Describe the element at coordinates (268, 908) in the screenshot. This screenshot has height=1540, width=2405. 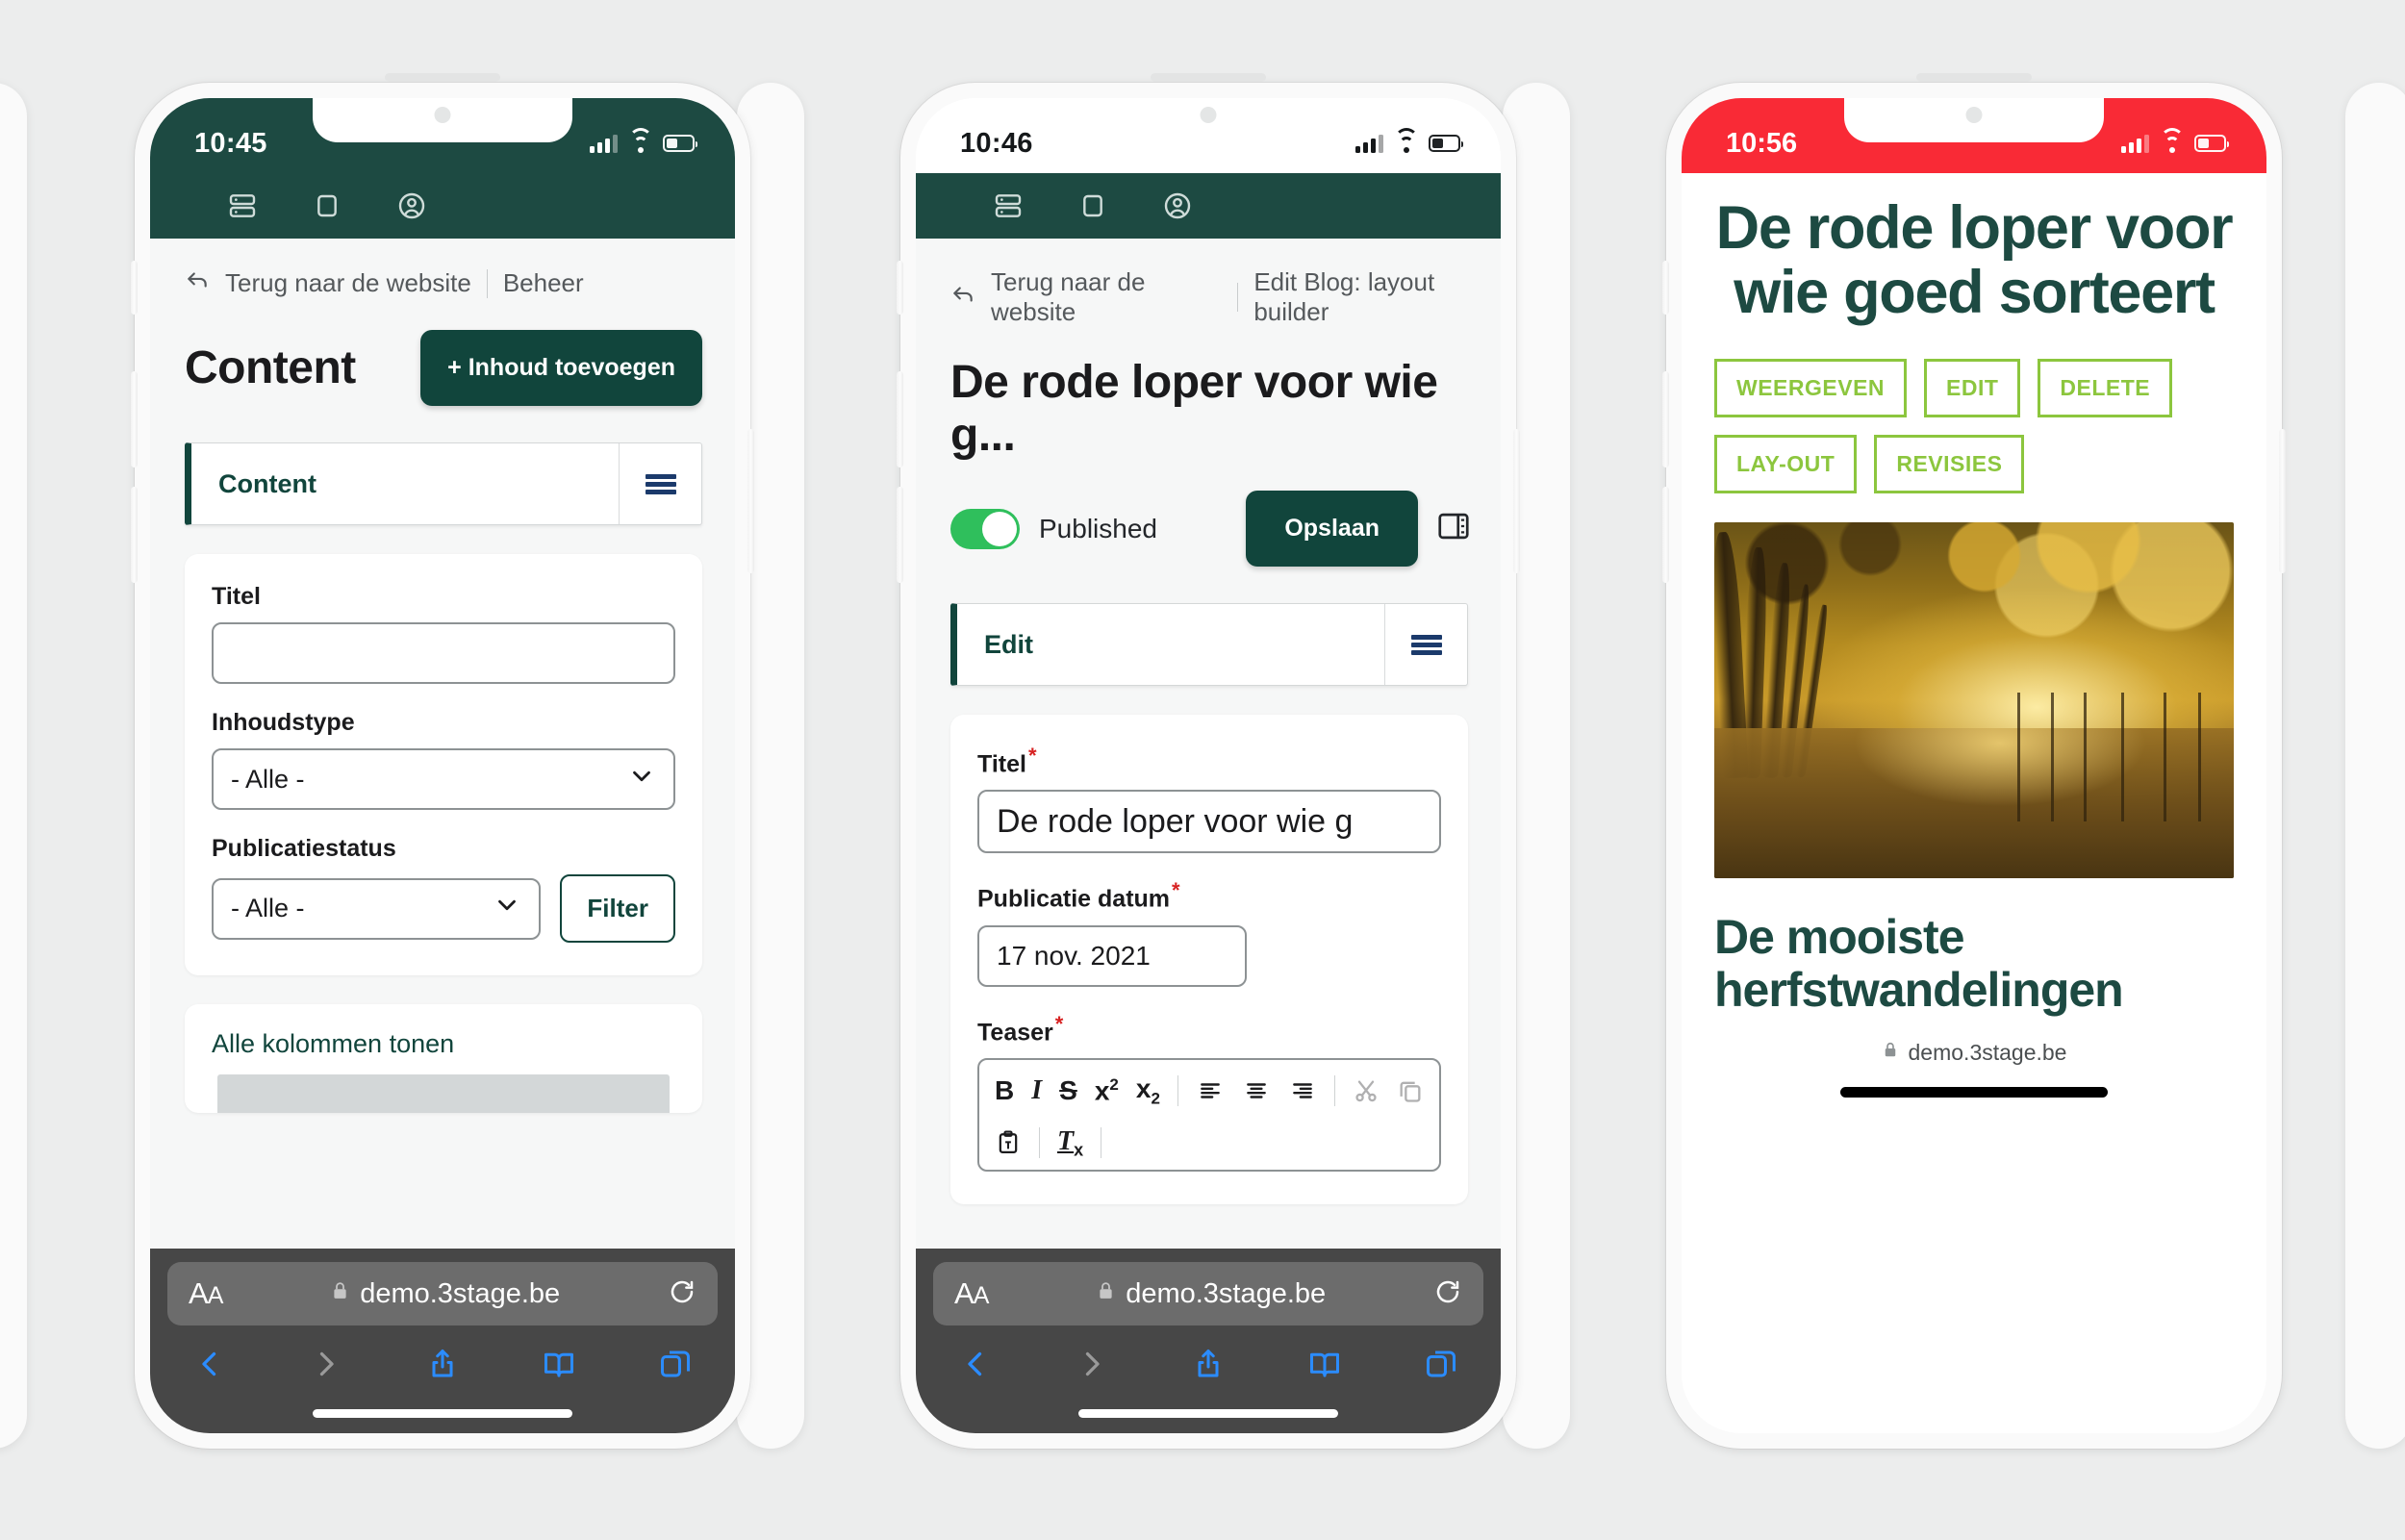
I see `publication-status-filter-value: - Alle -` at that location.